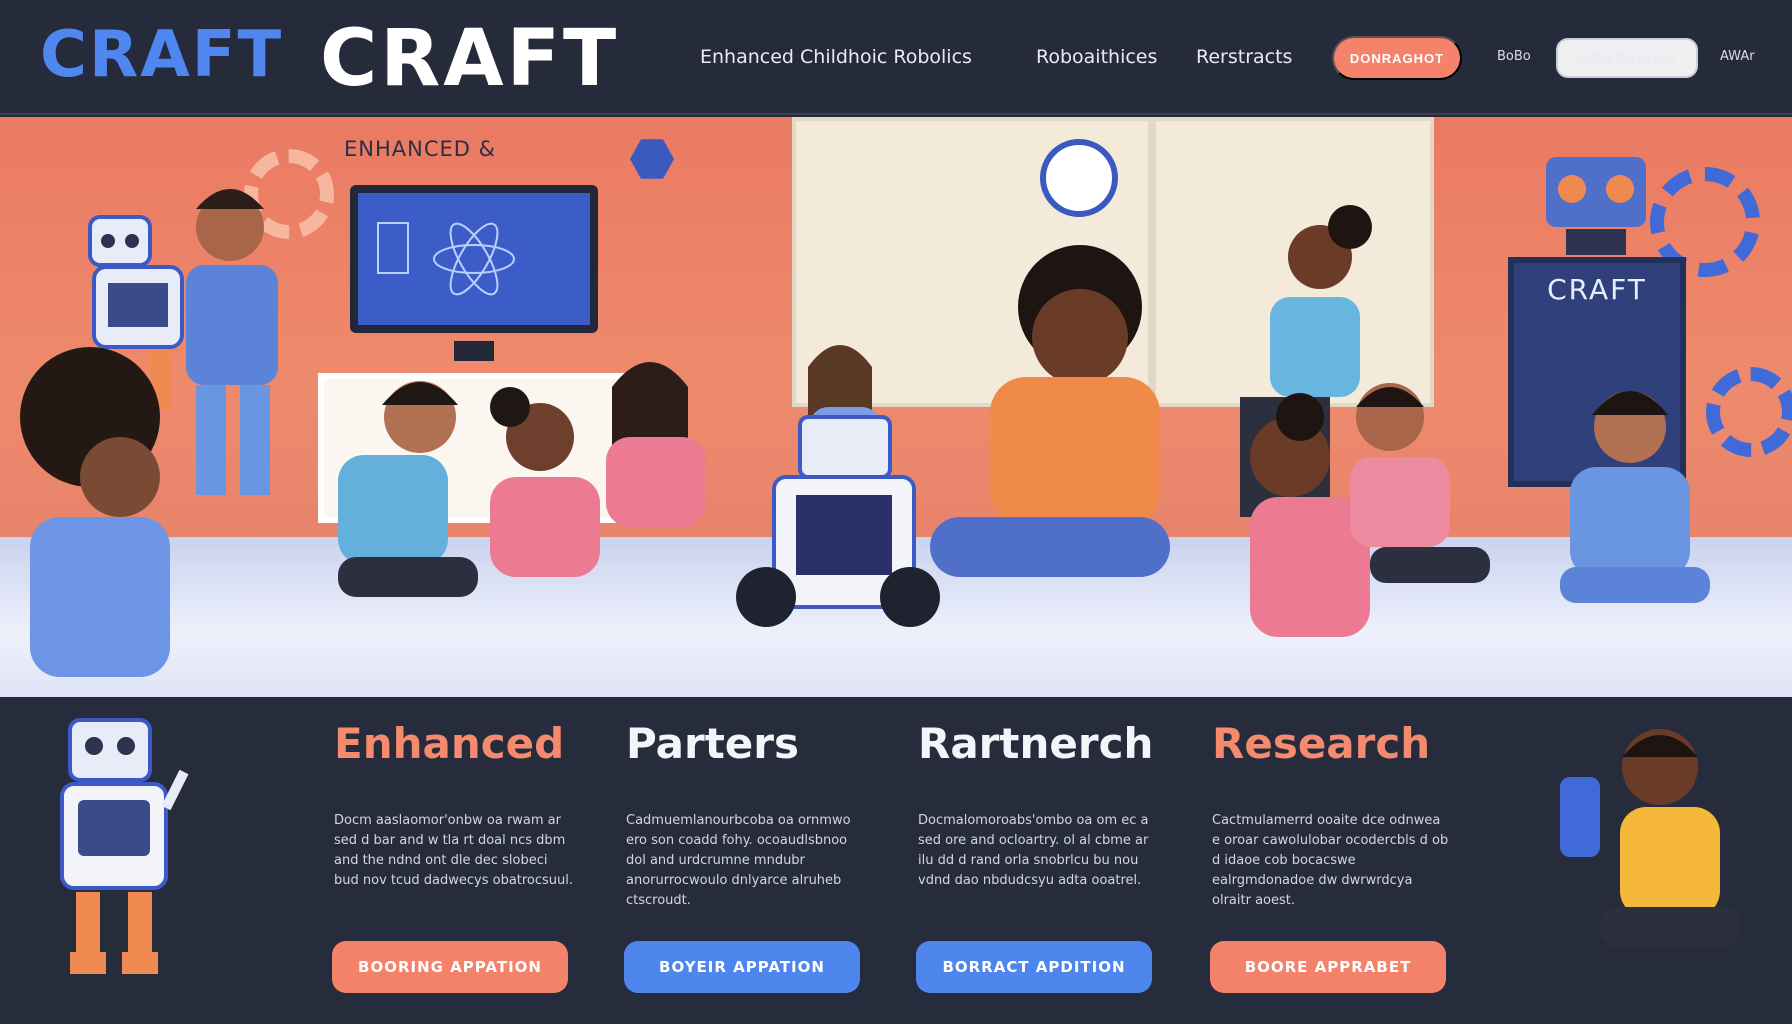  Describe the element at coordinates (742, 967) in the screenshot. I see `partner-application-button: BOYEIR APPATION` at that location.